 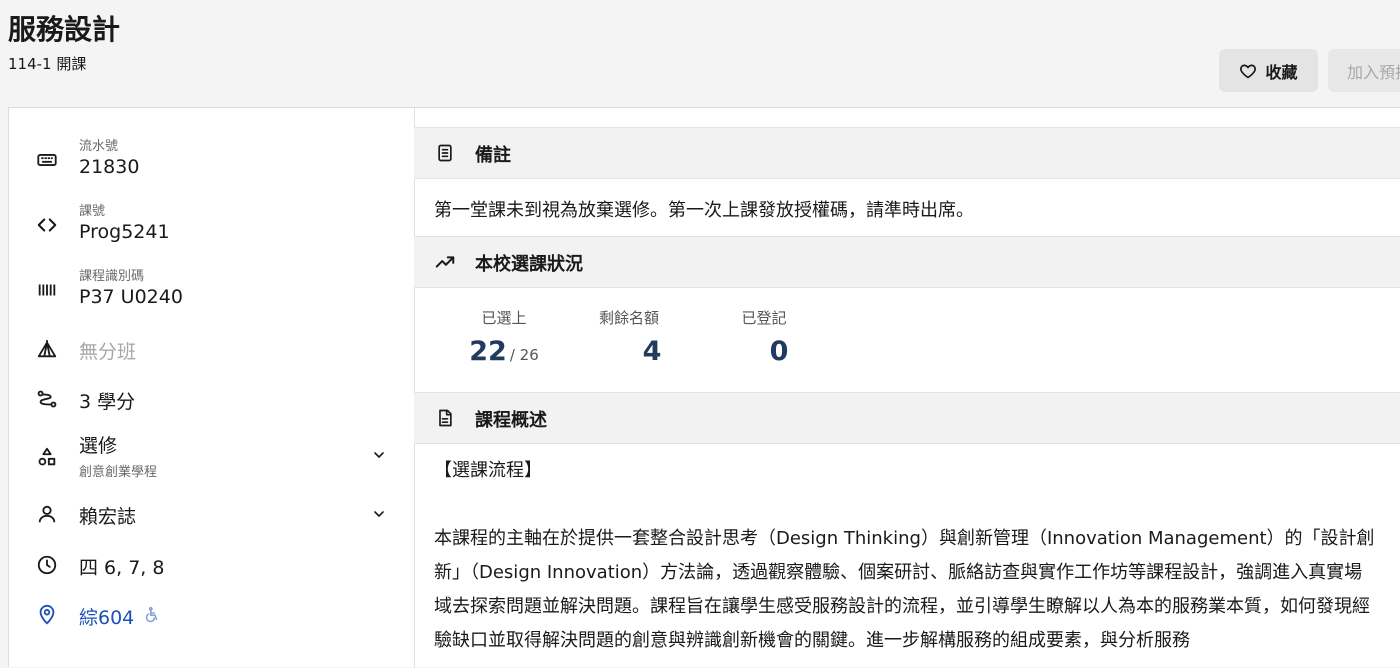 What do you see at coordinates (92, 211) in the screenshot?
I see `course-code-label: 課號` at bounding box center [92, 211].